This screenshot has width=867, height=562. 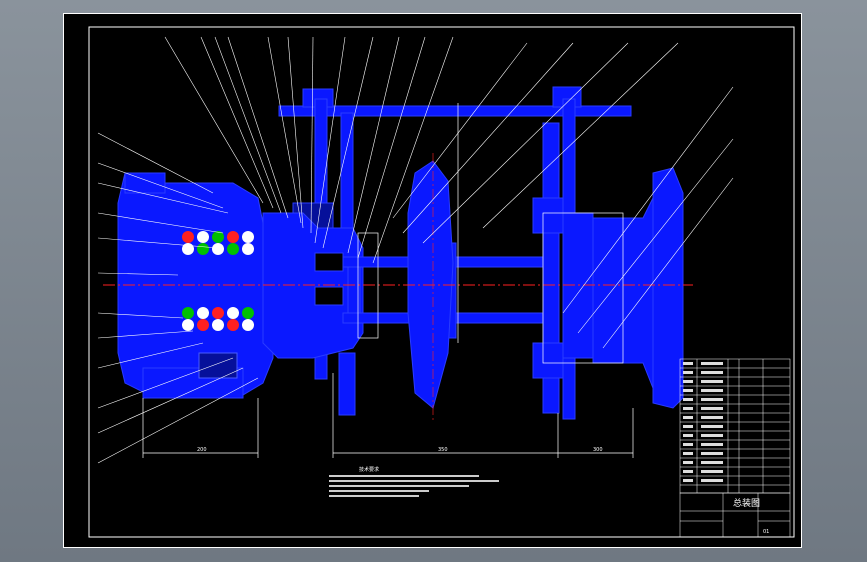 I want to click on bearing-block-lower, so click(x=548, y=360).